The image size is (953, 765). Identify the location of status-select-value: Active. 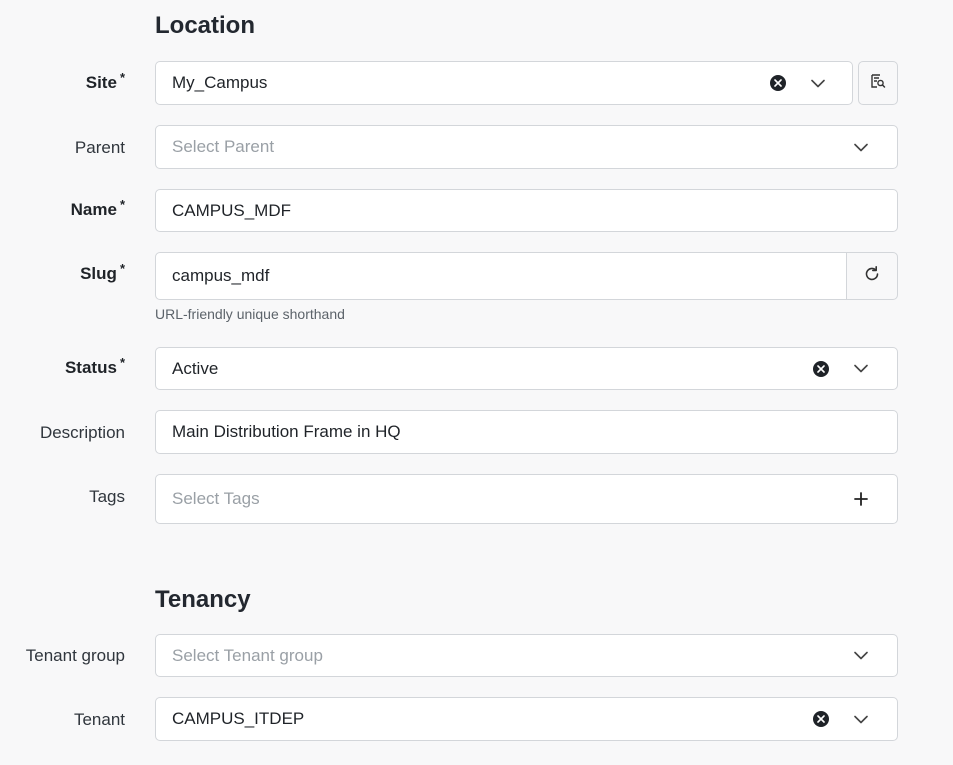
(195, 368).